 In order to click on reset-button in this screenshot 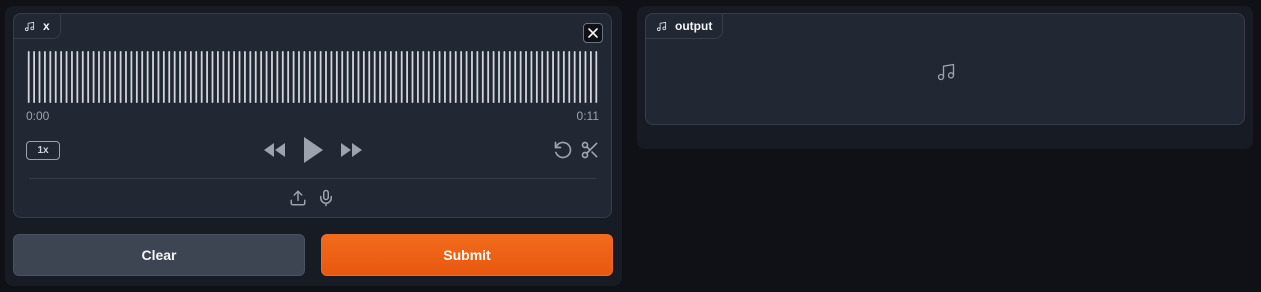, I will do `click(563, 150)`.